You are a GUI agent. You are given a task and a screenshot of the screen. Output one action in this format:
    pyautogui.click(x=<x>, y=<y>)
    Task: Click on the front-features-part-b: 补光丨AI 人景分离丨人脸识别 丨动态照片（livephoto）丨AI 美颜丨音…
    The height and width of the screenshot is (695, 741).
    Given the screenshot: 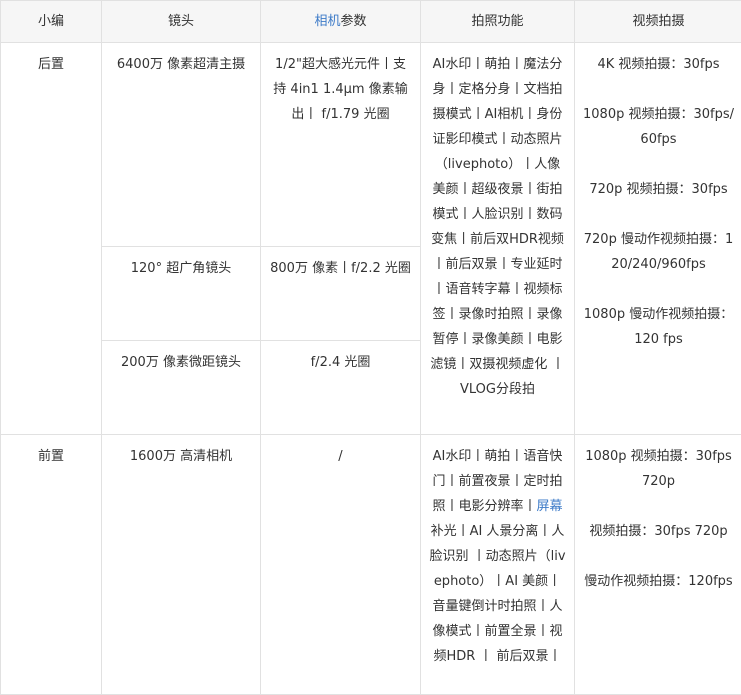 What is the action you would take?
    pyautogui.click(x=497, y=594)
    